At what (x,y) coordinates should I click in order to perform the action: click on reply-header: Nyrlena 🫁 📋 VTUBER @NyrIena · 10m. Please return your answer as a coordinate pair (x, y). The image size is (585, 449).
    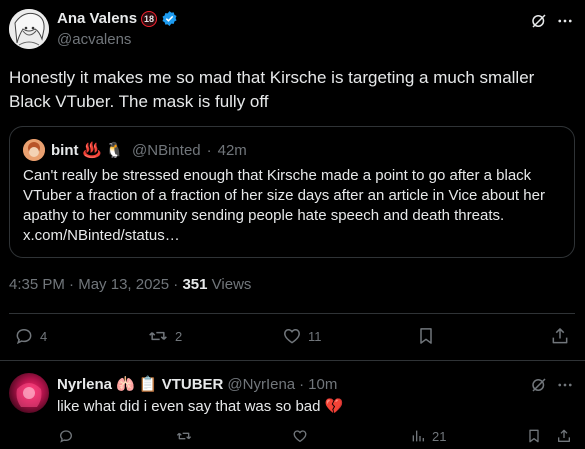
    Looking at the image, I should click on (197, 384).